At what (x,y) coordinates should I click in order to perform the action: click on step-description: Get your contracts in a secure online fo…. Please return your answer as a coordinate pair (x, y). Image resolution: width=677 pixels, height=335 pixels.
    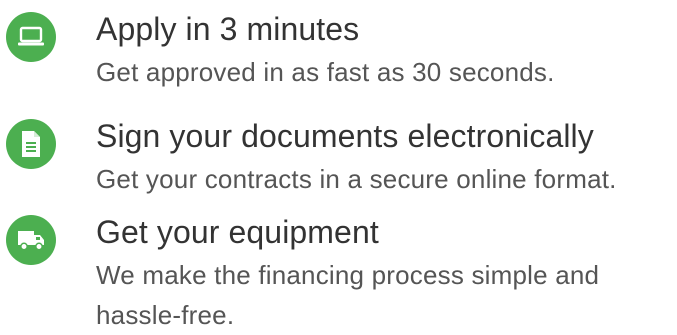
    Looking at the image, I should click on (356, 179).